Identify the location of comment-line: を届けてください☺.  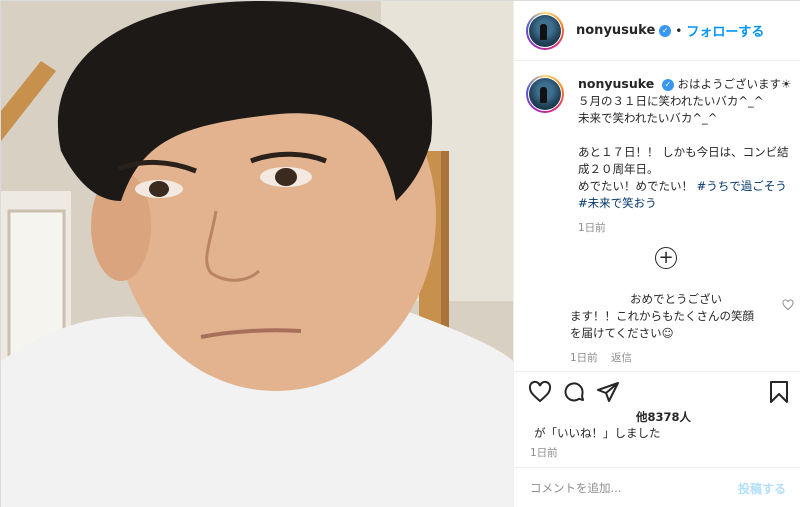
(622, 333).